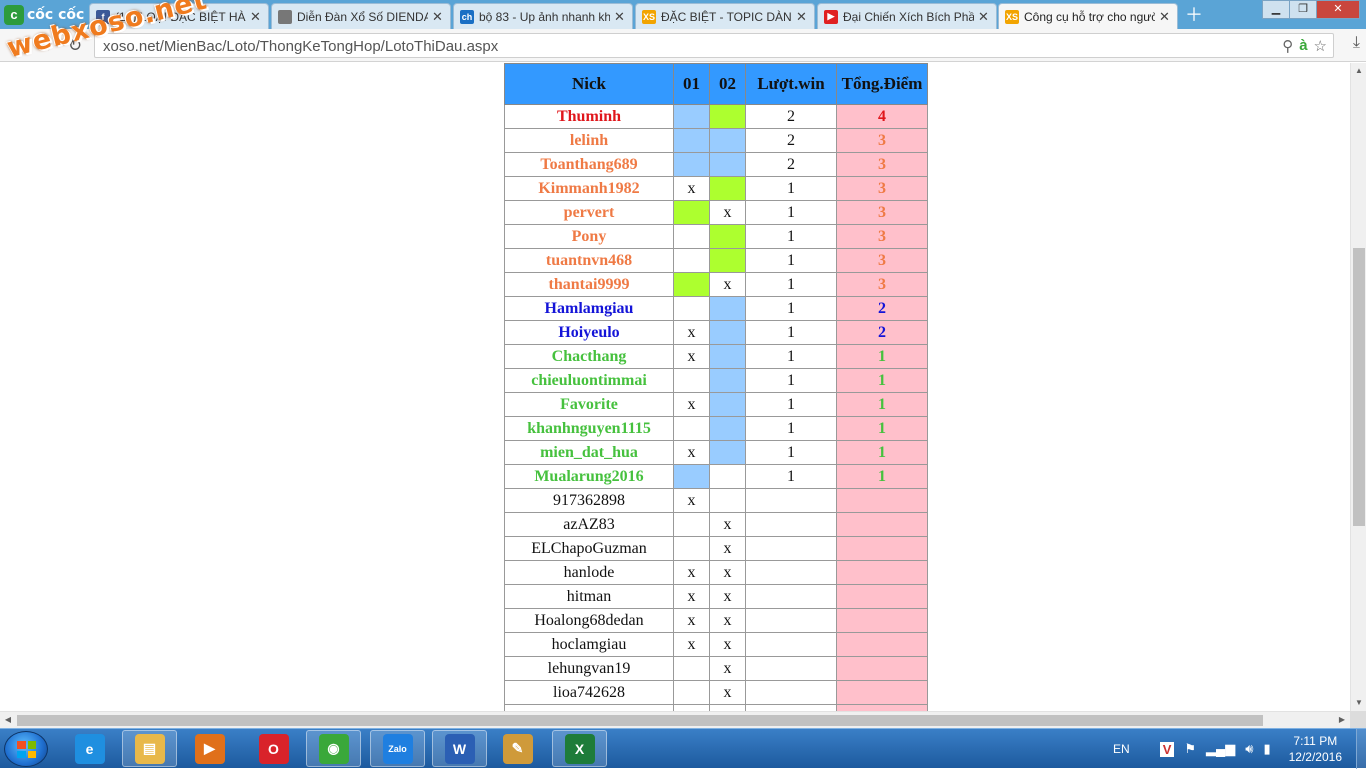  I want to click on reload-button: ↻, so click(75, 46).